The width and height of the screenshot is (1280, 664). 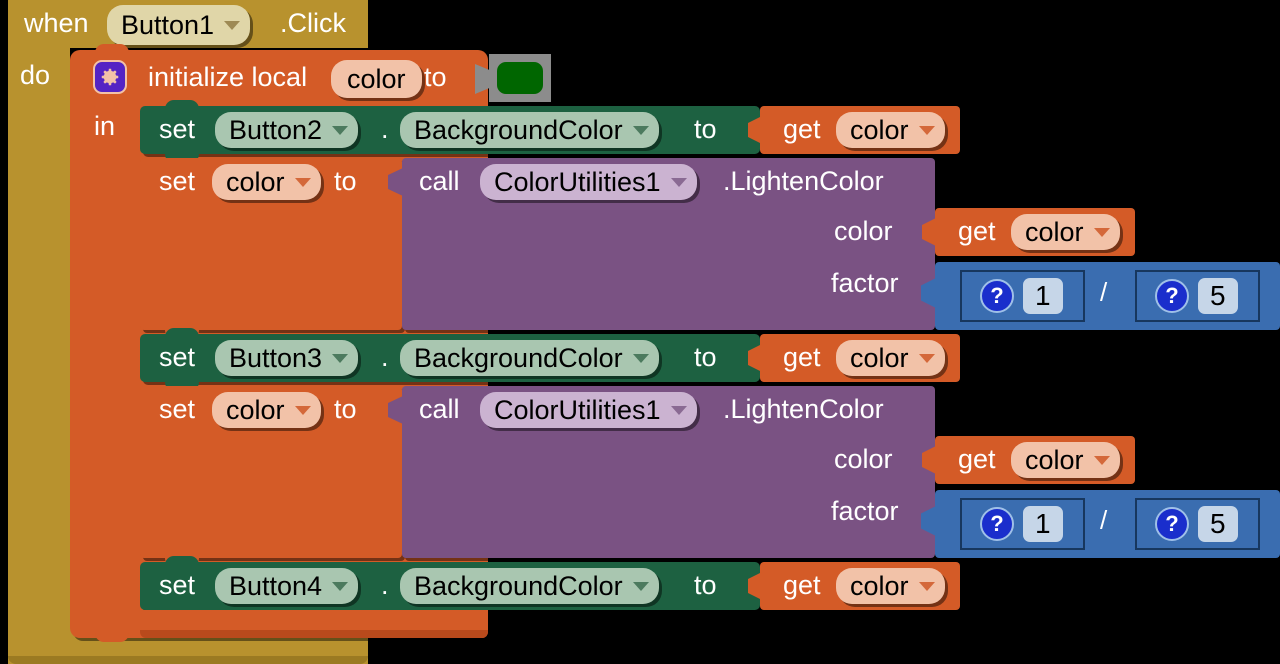 What do you see at coordinates (705, 357) in the screenshot?
I see `to-label-3: to` at bounding box center [705, 357].